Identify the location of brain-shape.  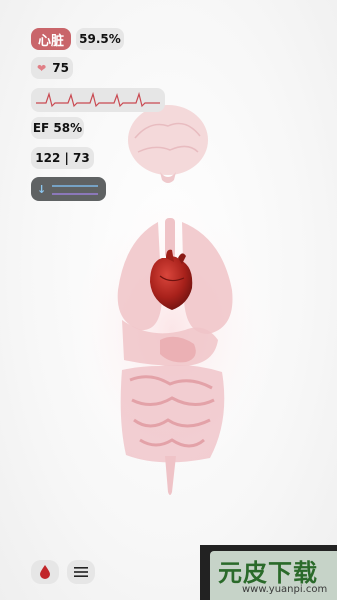
(168, 144).